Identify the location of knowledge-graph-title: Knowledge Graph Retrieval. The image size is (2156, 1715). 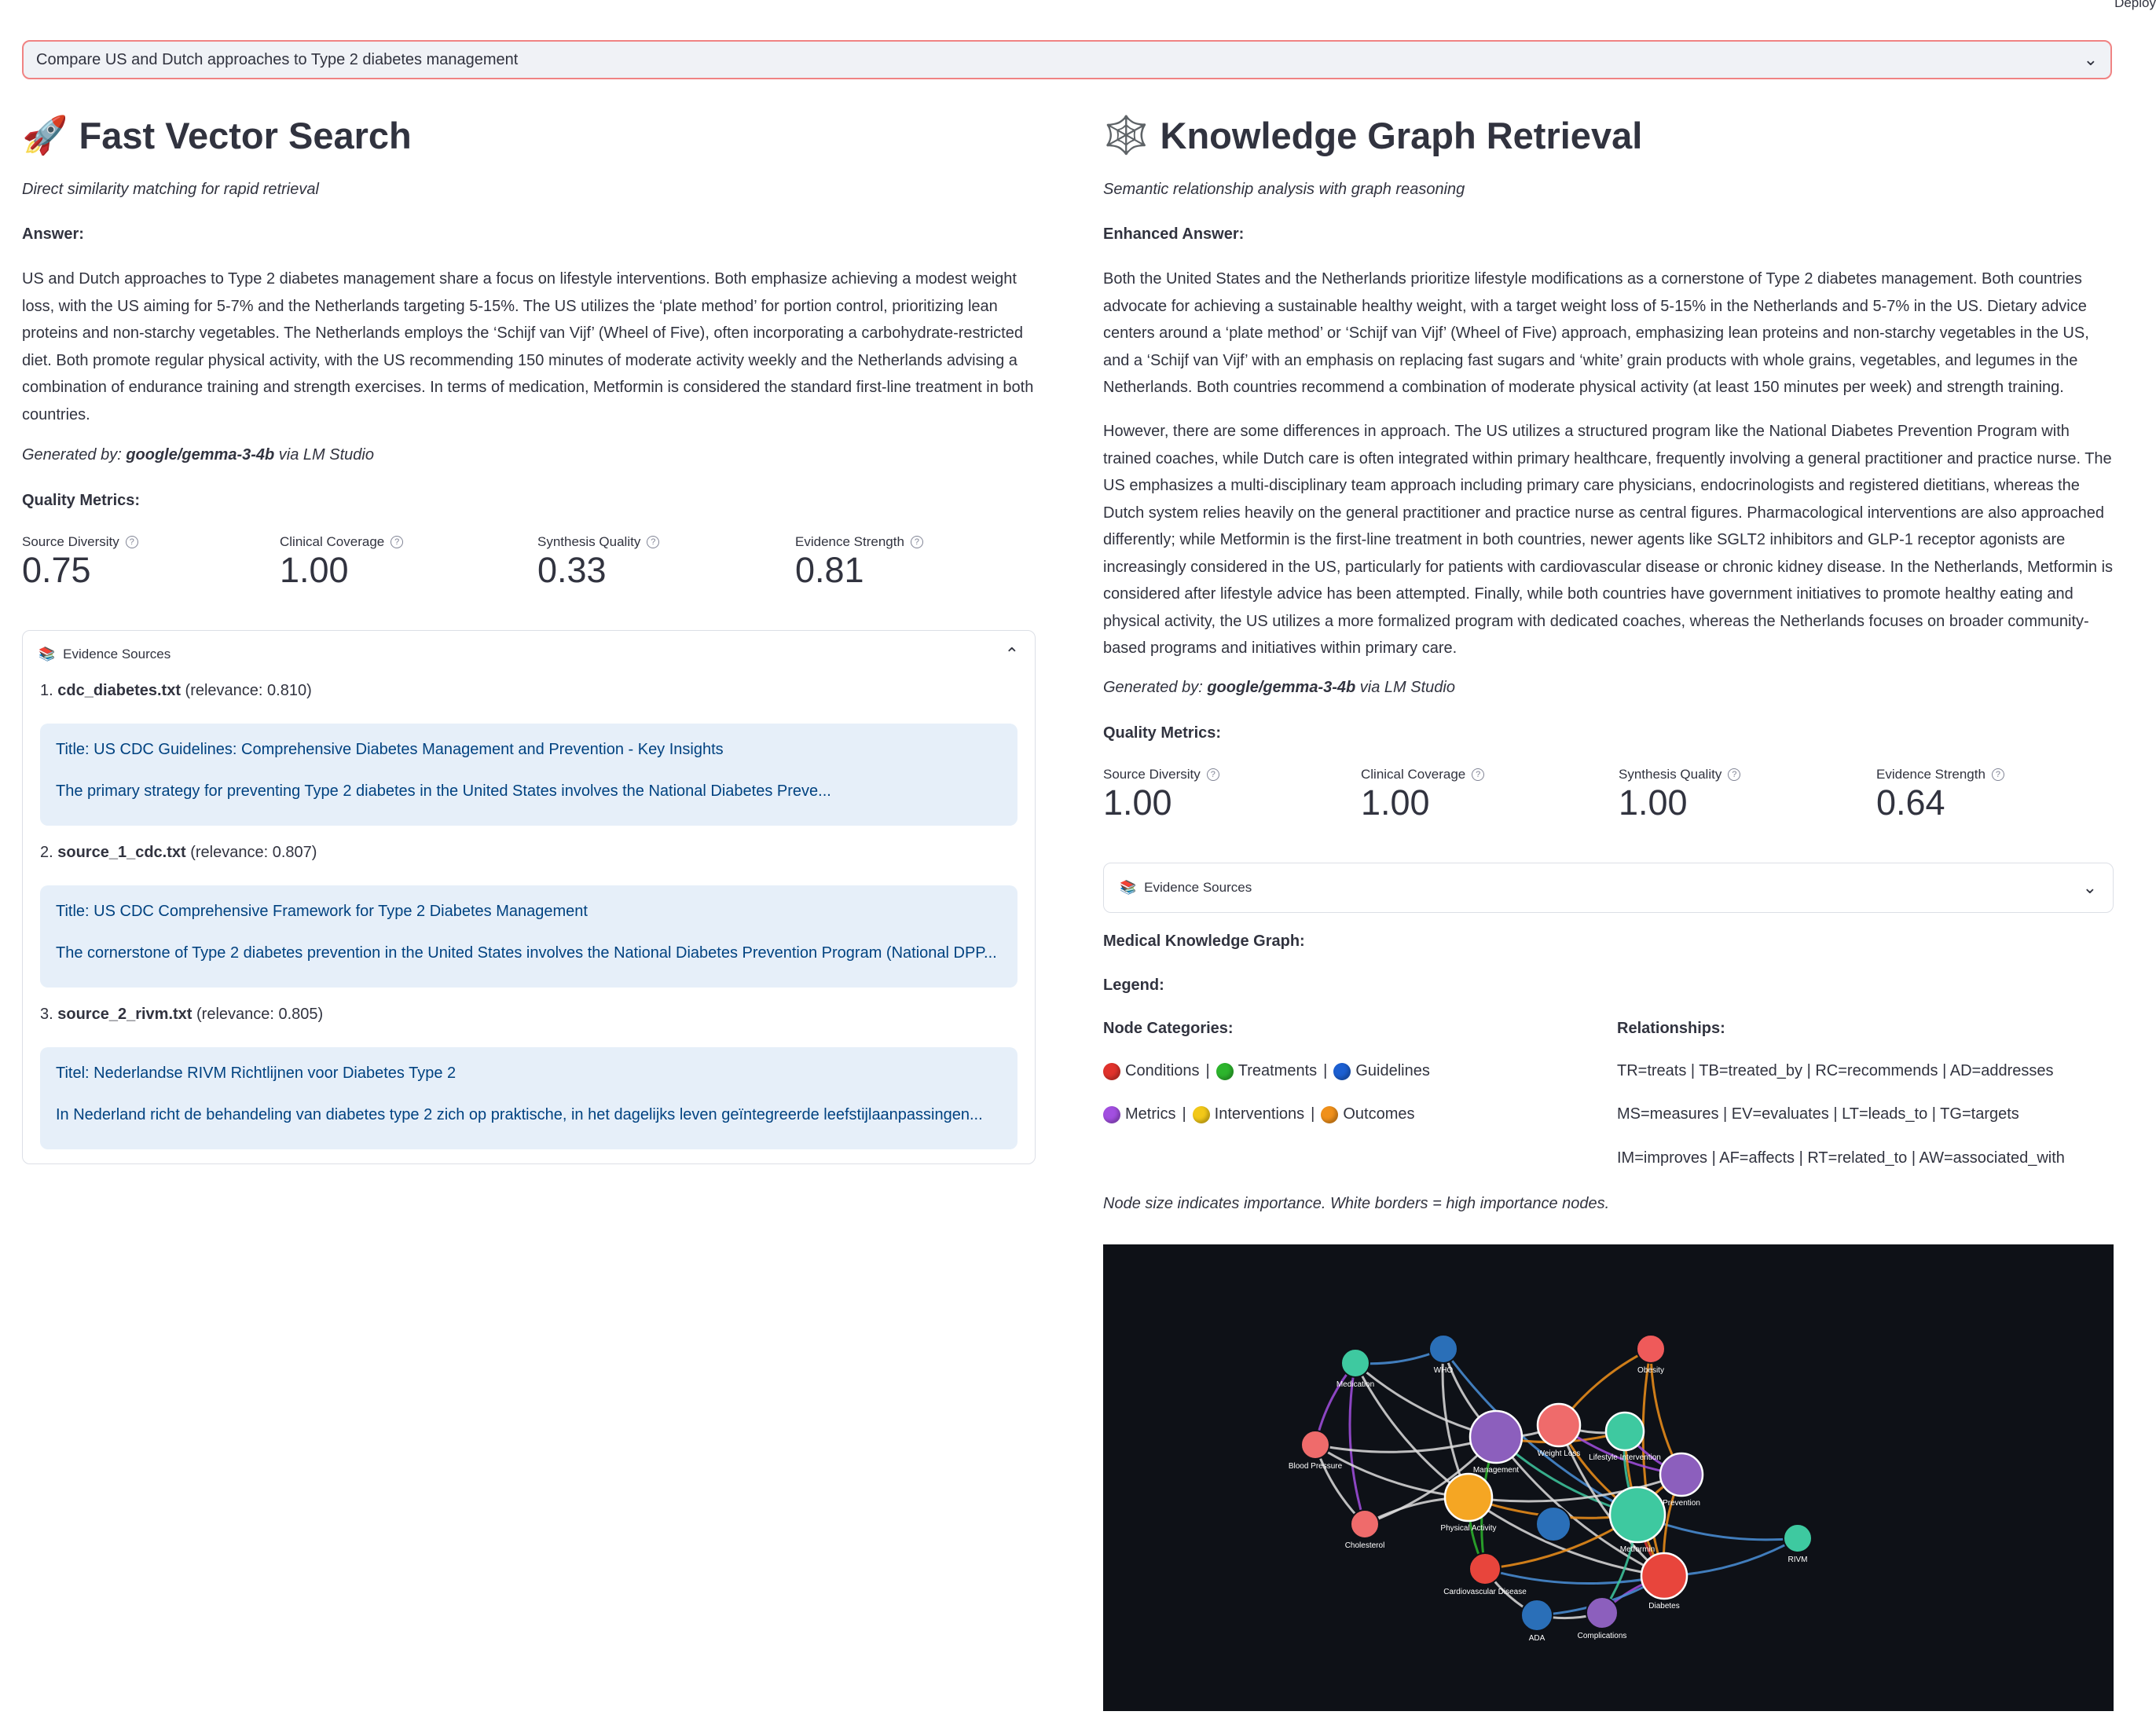
(1401, 135).